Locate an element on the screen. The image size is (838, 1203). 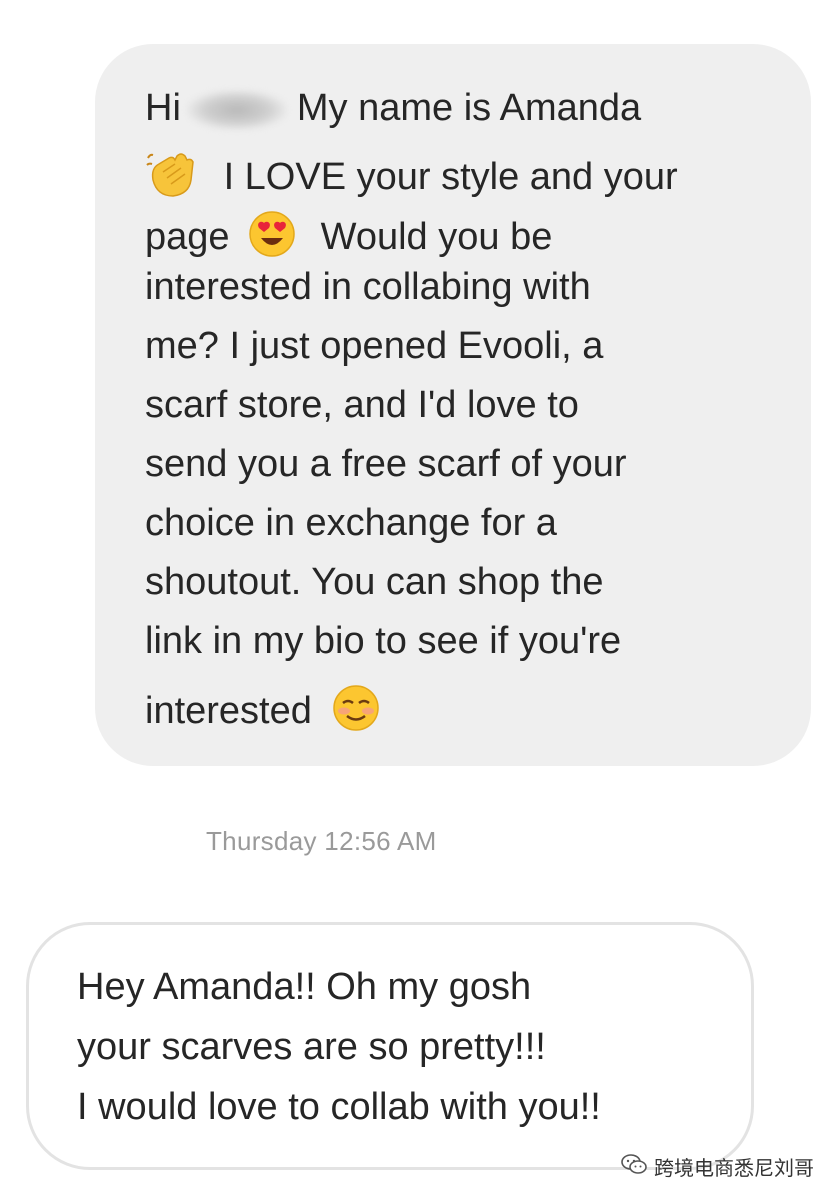
message-text: page is located at coordinates (187, 237).